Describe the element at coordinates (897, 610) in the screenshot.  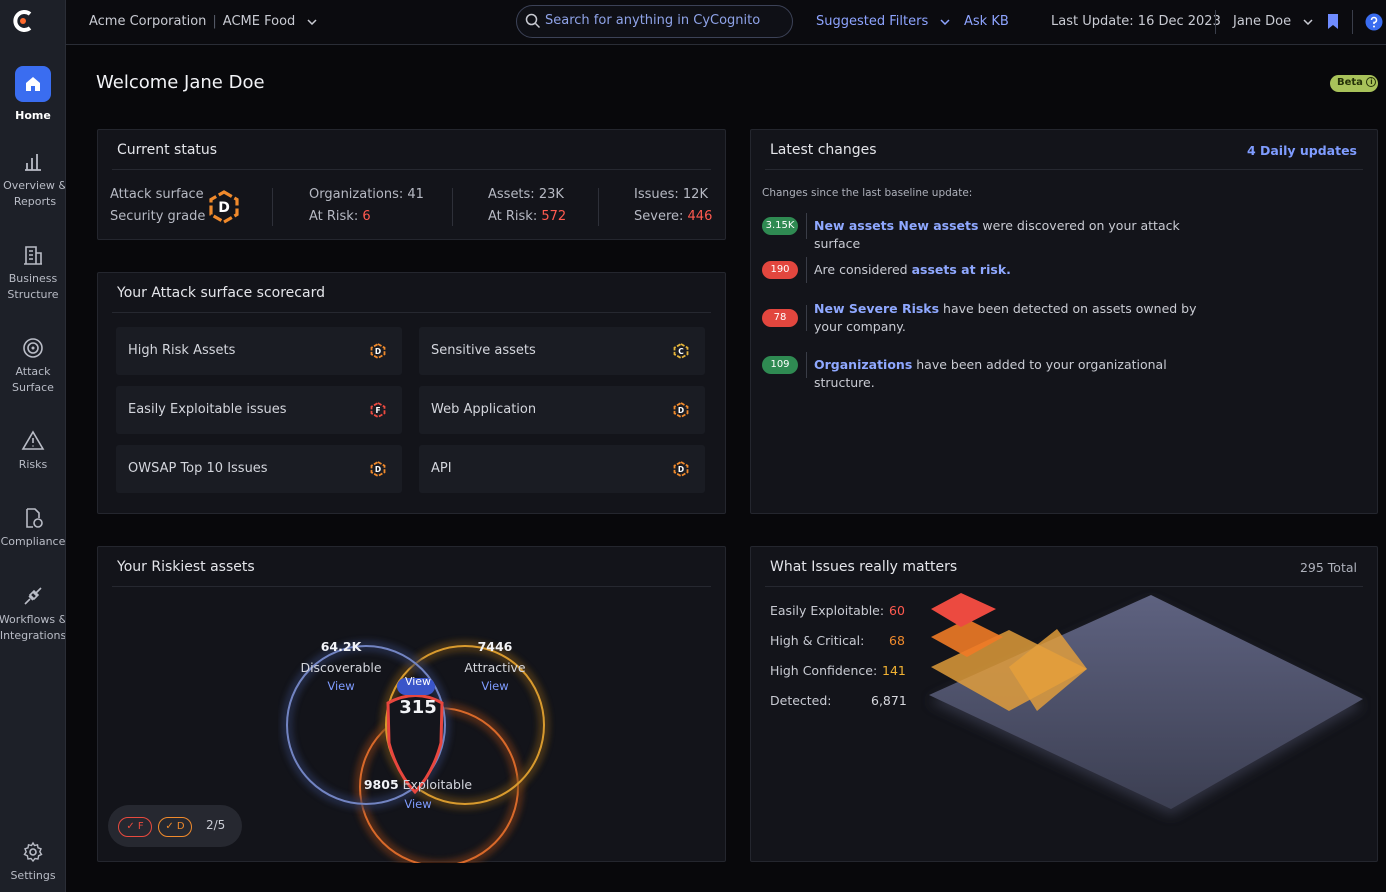
I see `issue-metric-value: 60` at that location.